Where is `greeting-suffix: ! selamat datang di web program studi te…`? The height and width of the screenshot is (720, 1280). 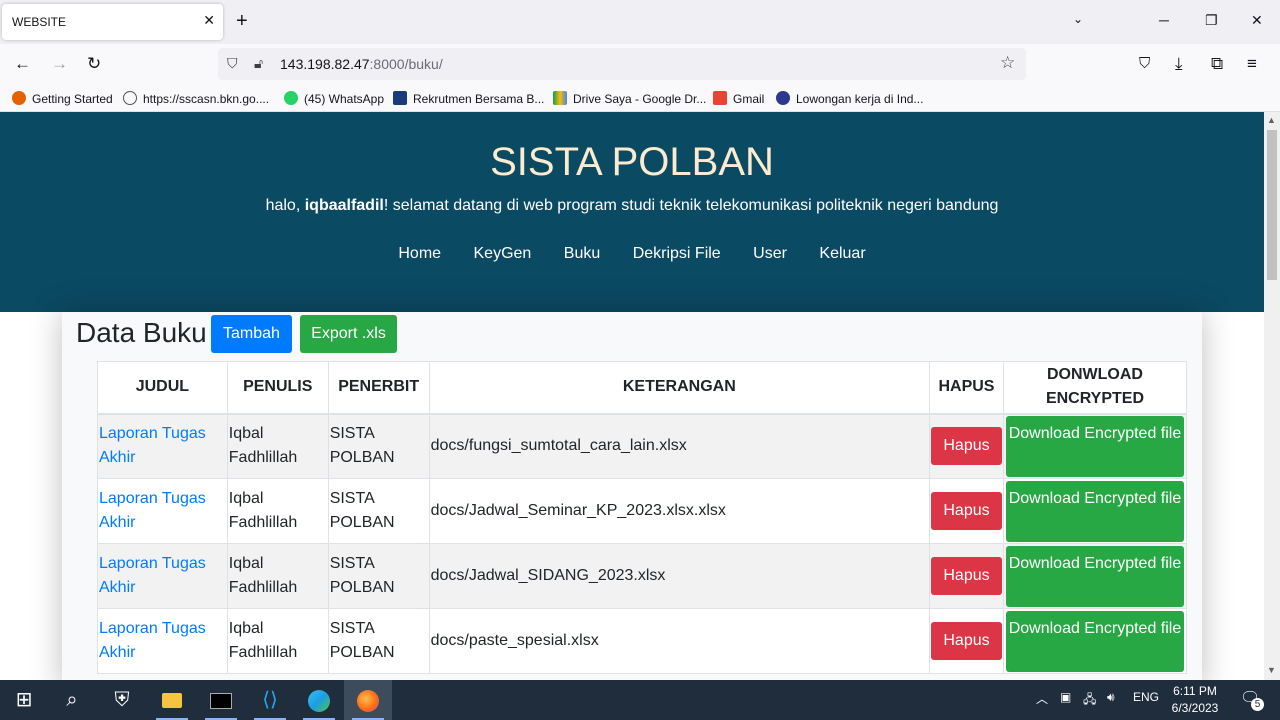 greeting-suffix: ! selamat datang di web program studi te… is located at coordinates (691, 205).